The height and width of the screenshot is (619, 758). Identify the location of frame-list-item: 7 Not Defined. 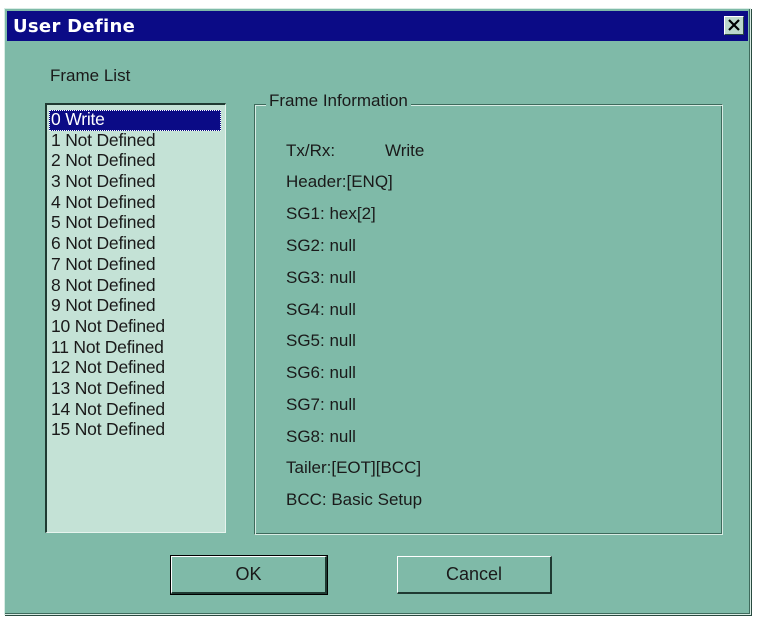
(135, 265).